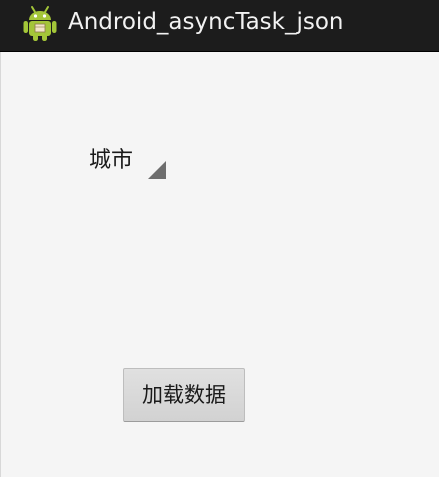 Image resolution: width=439 pixels, height=477 pixels. What do you see at coordinates (111, 160) in the screenshot?
I see `city-spinner-value: 城市` at bounding box center [111, 160].